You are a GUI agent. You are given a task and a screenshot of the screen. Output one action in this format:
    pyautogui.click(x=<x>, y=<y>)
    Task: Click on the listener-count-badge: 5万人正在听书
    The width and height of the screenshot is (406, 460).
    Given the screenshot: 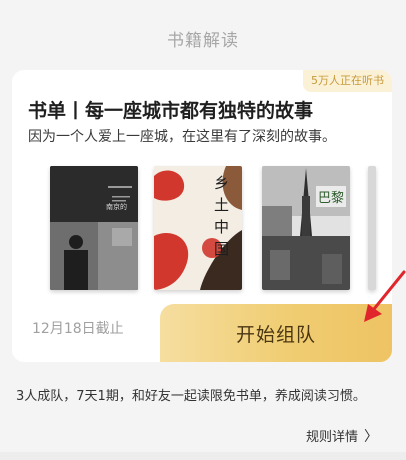 What is the action you would take?
    pyautogui.click(x=347, y=81)
    